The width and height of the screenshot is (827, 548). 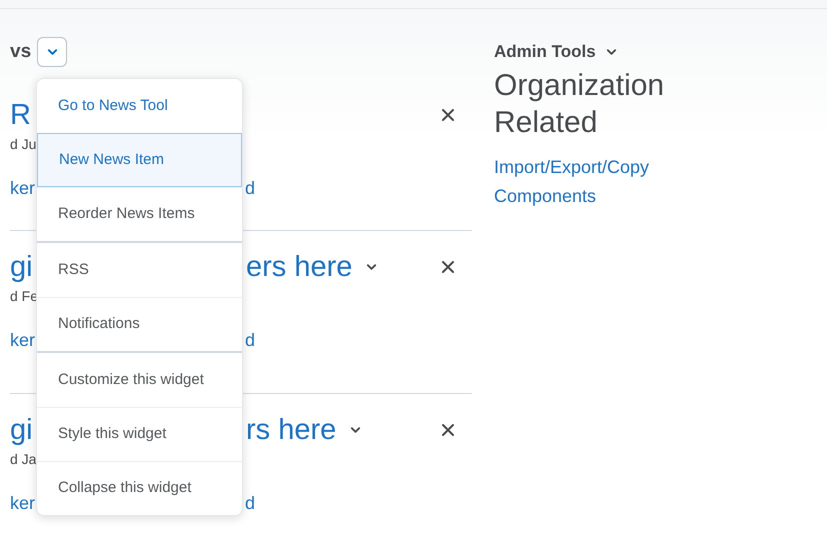 What do you see at coordinates (545, 52) in the screenshot?
I see `admin-tools-title: Admin Tools` at bounding box center [545, 52].